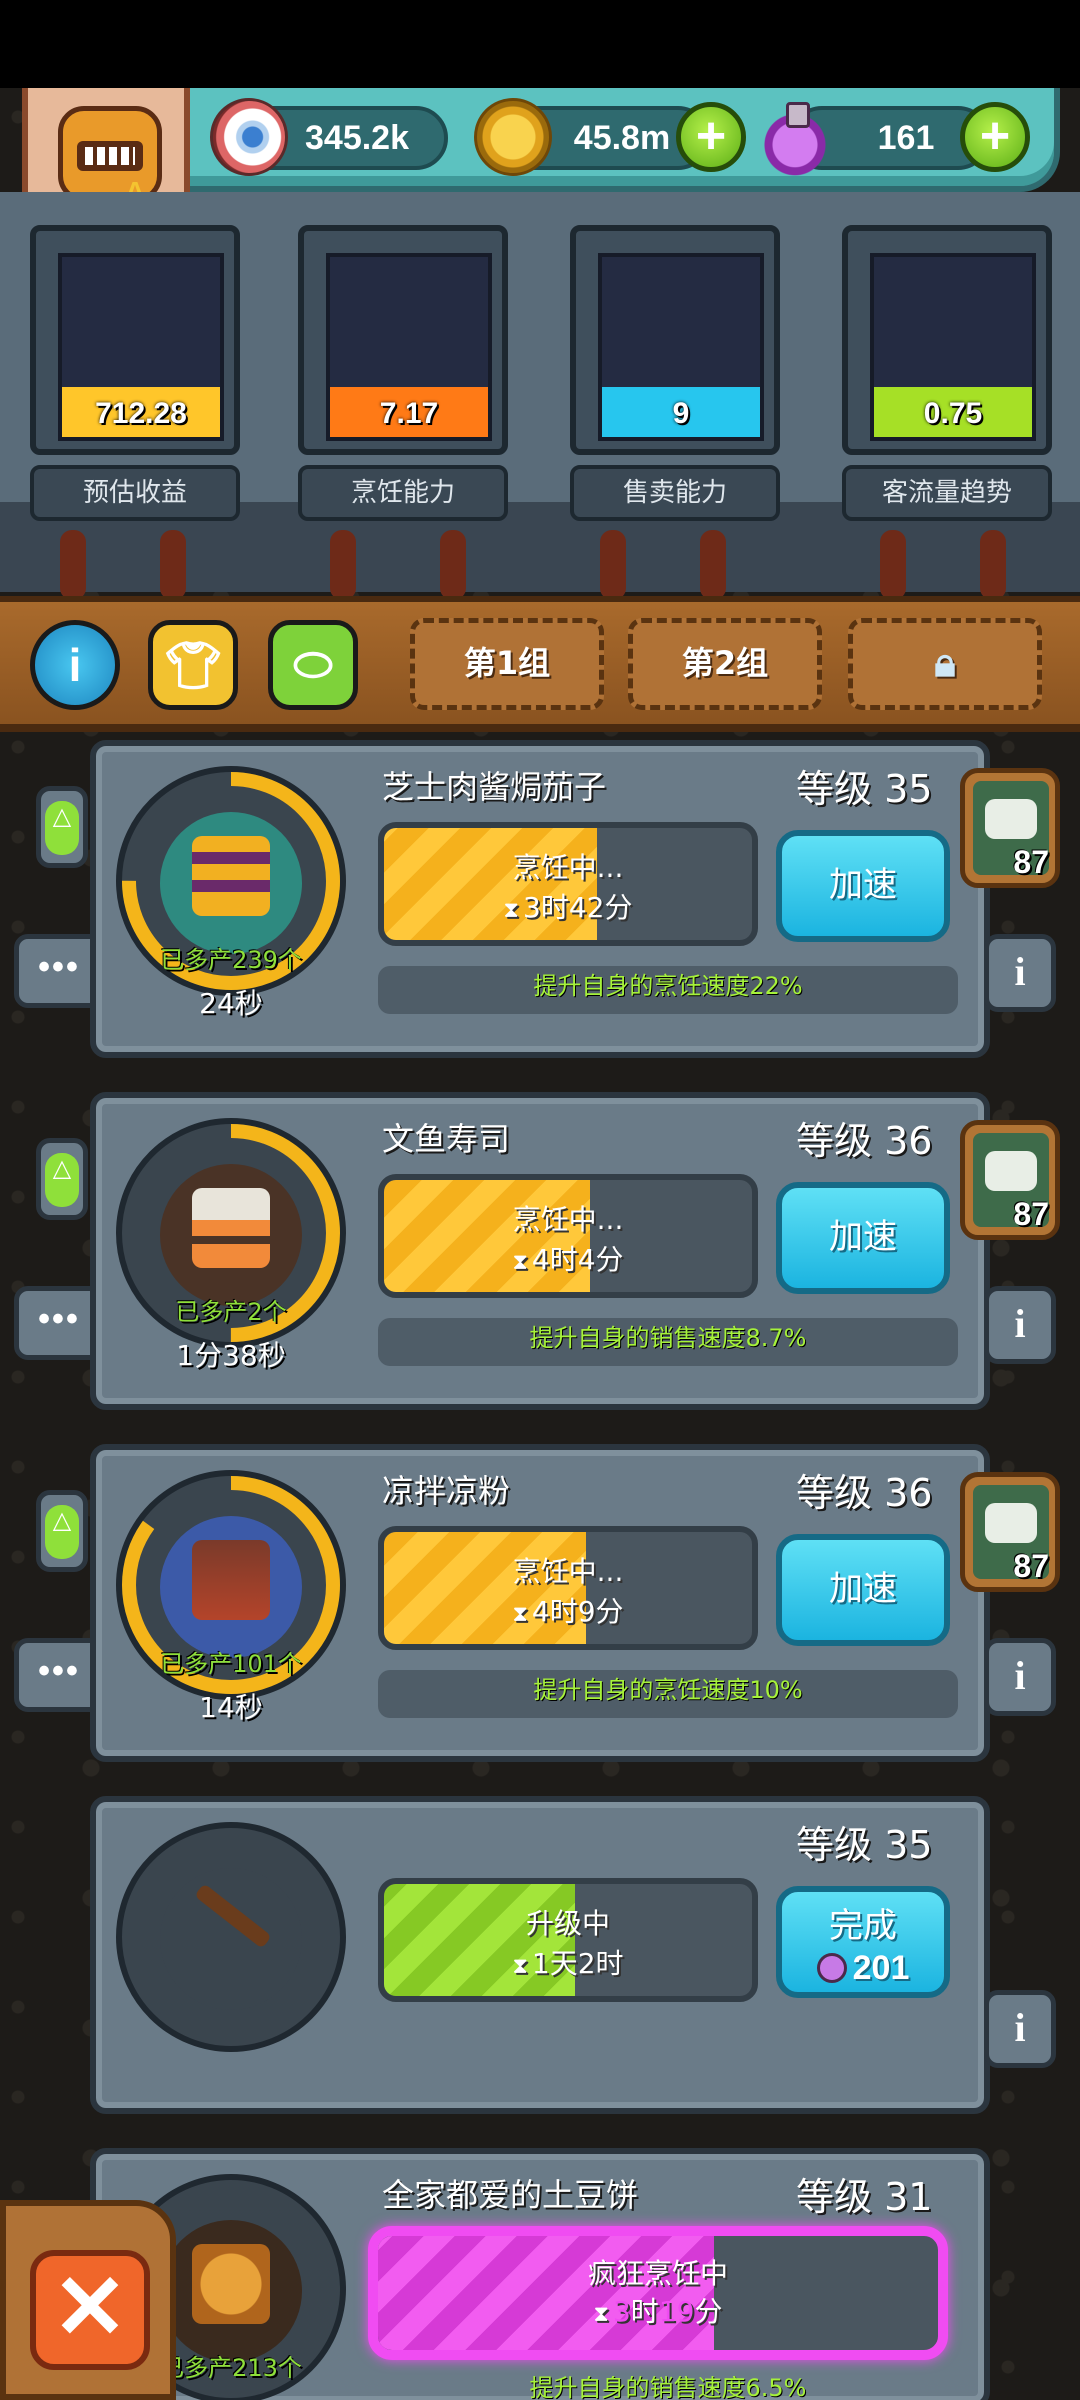  I want to click on progress-time: ⧗ 1天2时, so click(568, 1962).